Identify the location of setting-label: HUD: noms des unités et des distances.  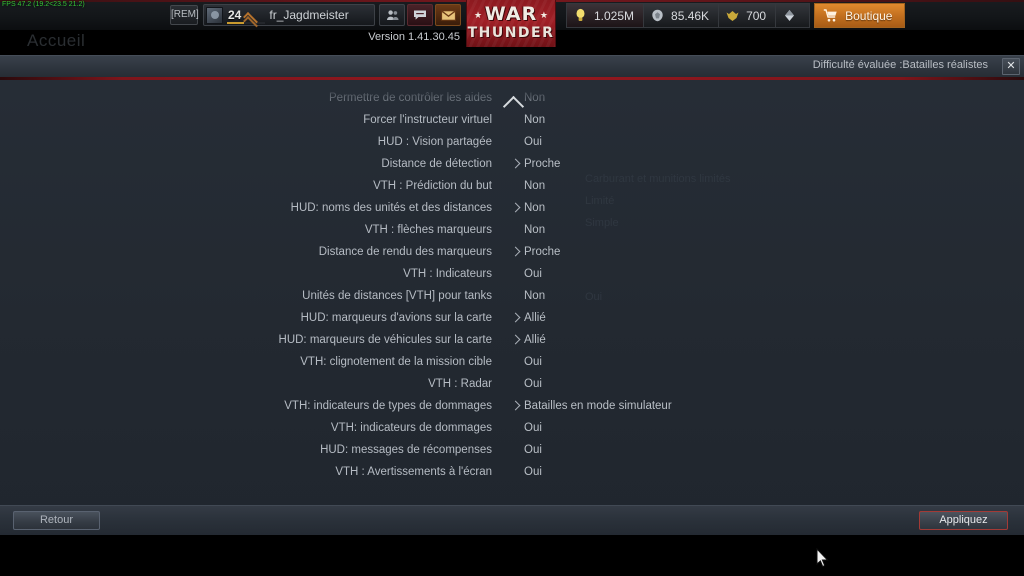
(391, 208).